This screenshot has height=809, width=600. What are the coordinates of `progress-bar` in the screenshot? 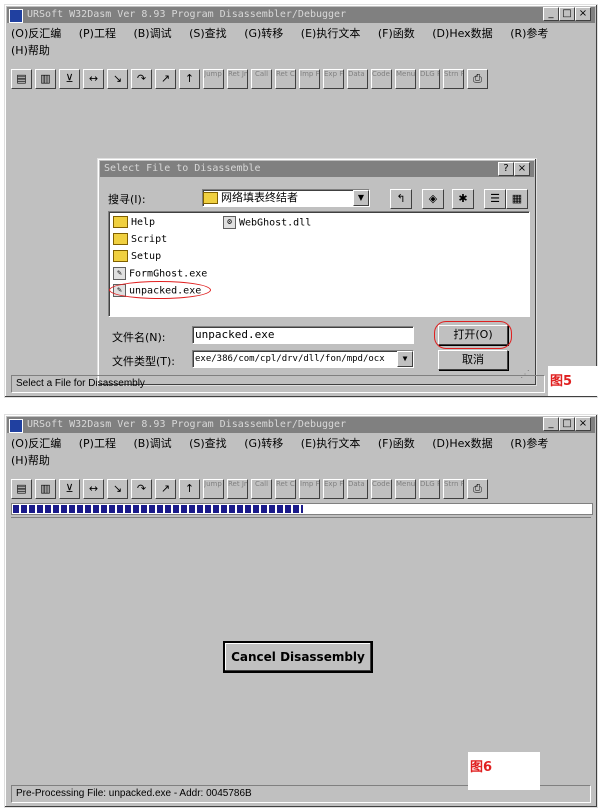 It's located at (302, 509).